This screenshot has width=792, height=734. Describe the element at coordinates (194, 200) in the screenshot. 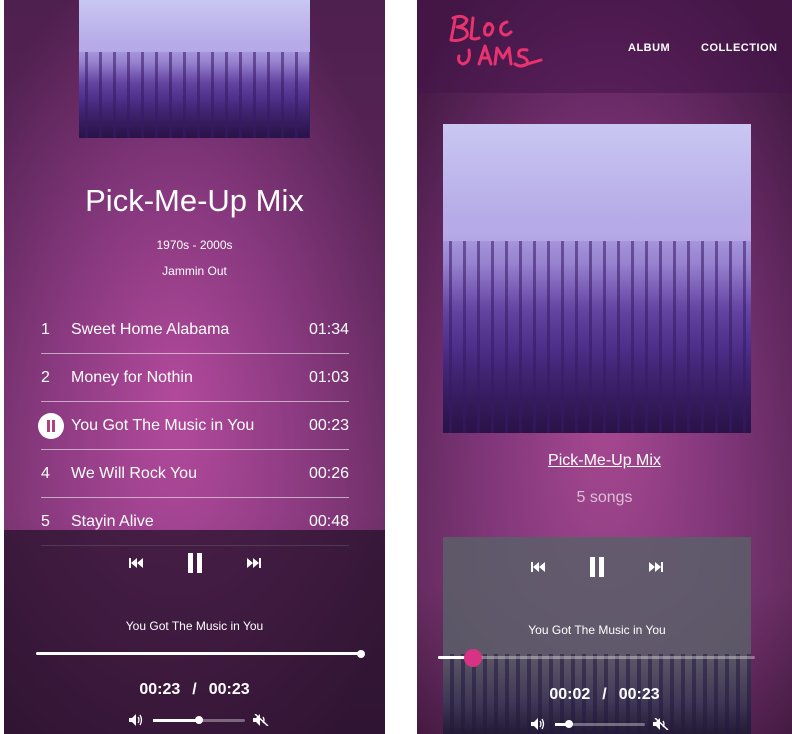

I see `album-title: Pick-Me-Up Mix` at that location.